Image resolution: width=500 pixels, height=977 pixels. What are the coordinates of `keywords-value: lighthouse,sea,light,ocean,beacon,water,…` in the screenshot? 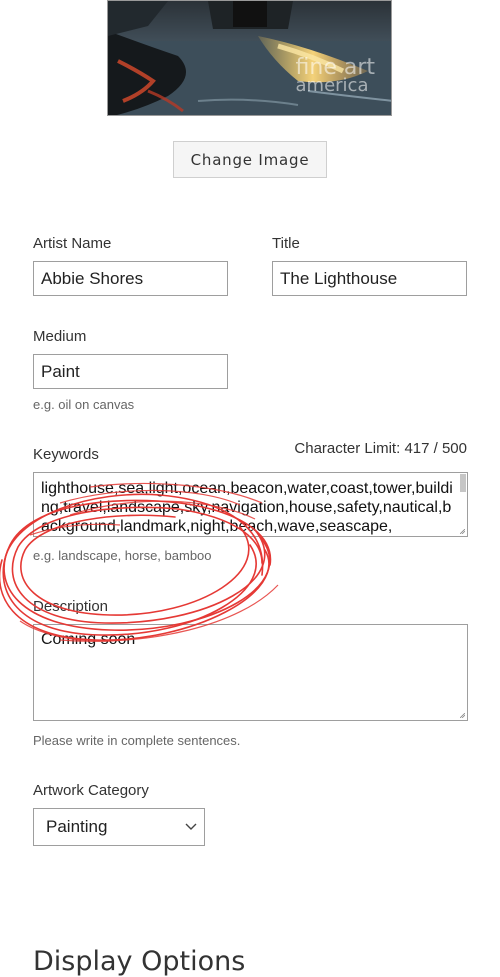 It's located at (247, 507).